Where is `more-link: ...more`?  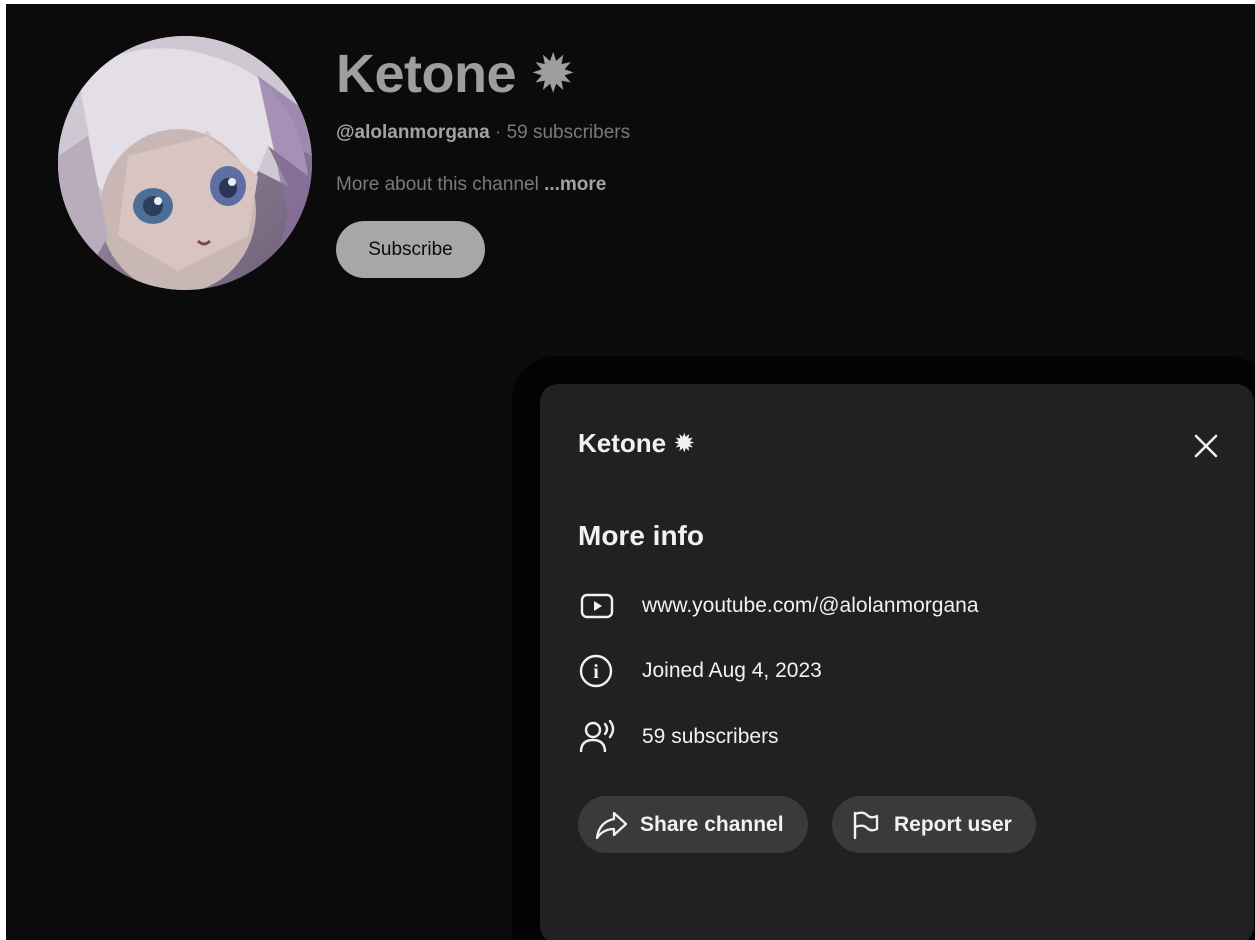
more-link: ...more is located at coordinates (575, 184).